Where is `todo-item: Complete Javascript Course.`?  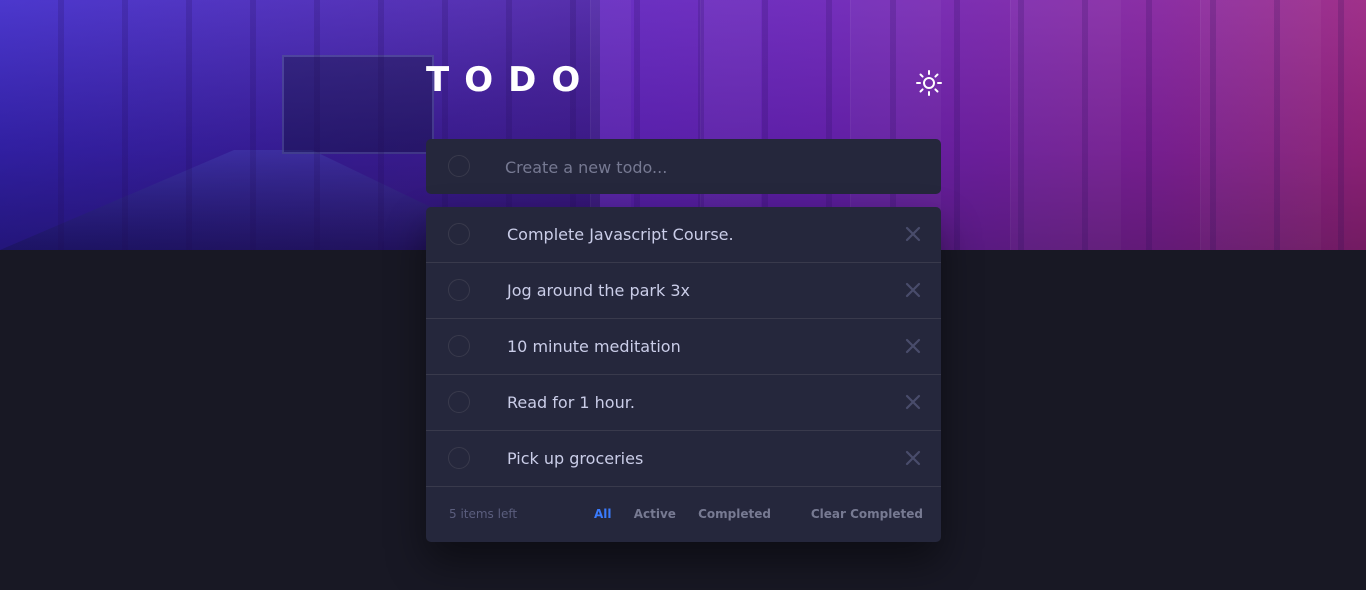
todo-item: Complete Javascript Course. is located at coordinates (683, 235).